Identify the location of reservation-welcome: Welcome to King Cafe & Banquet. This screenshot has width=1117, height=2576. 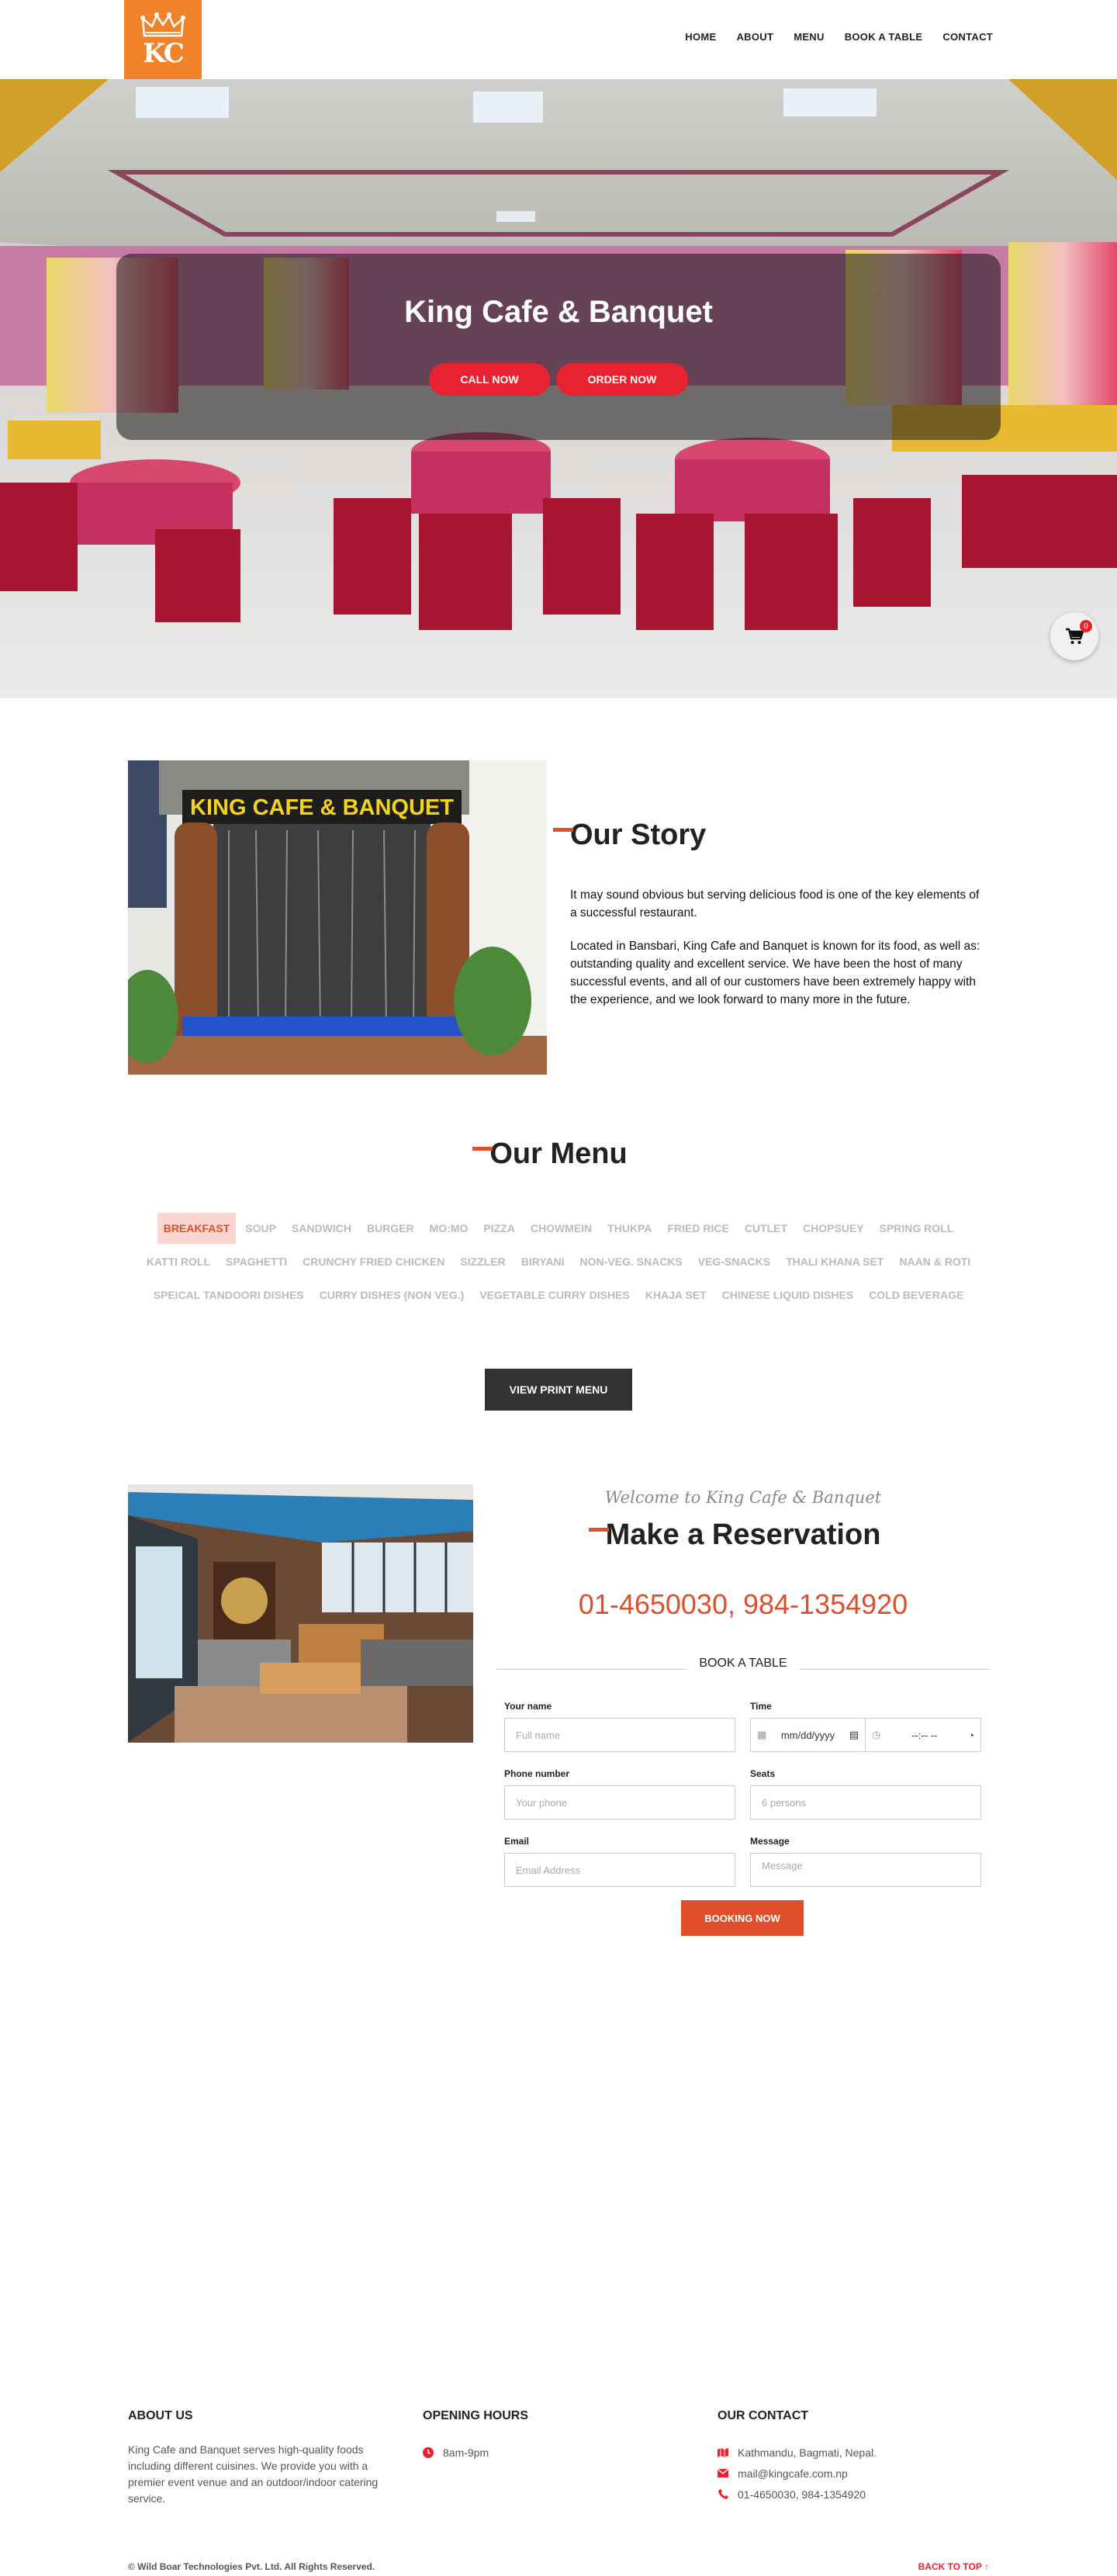
(743, 1497).